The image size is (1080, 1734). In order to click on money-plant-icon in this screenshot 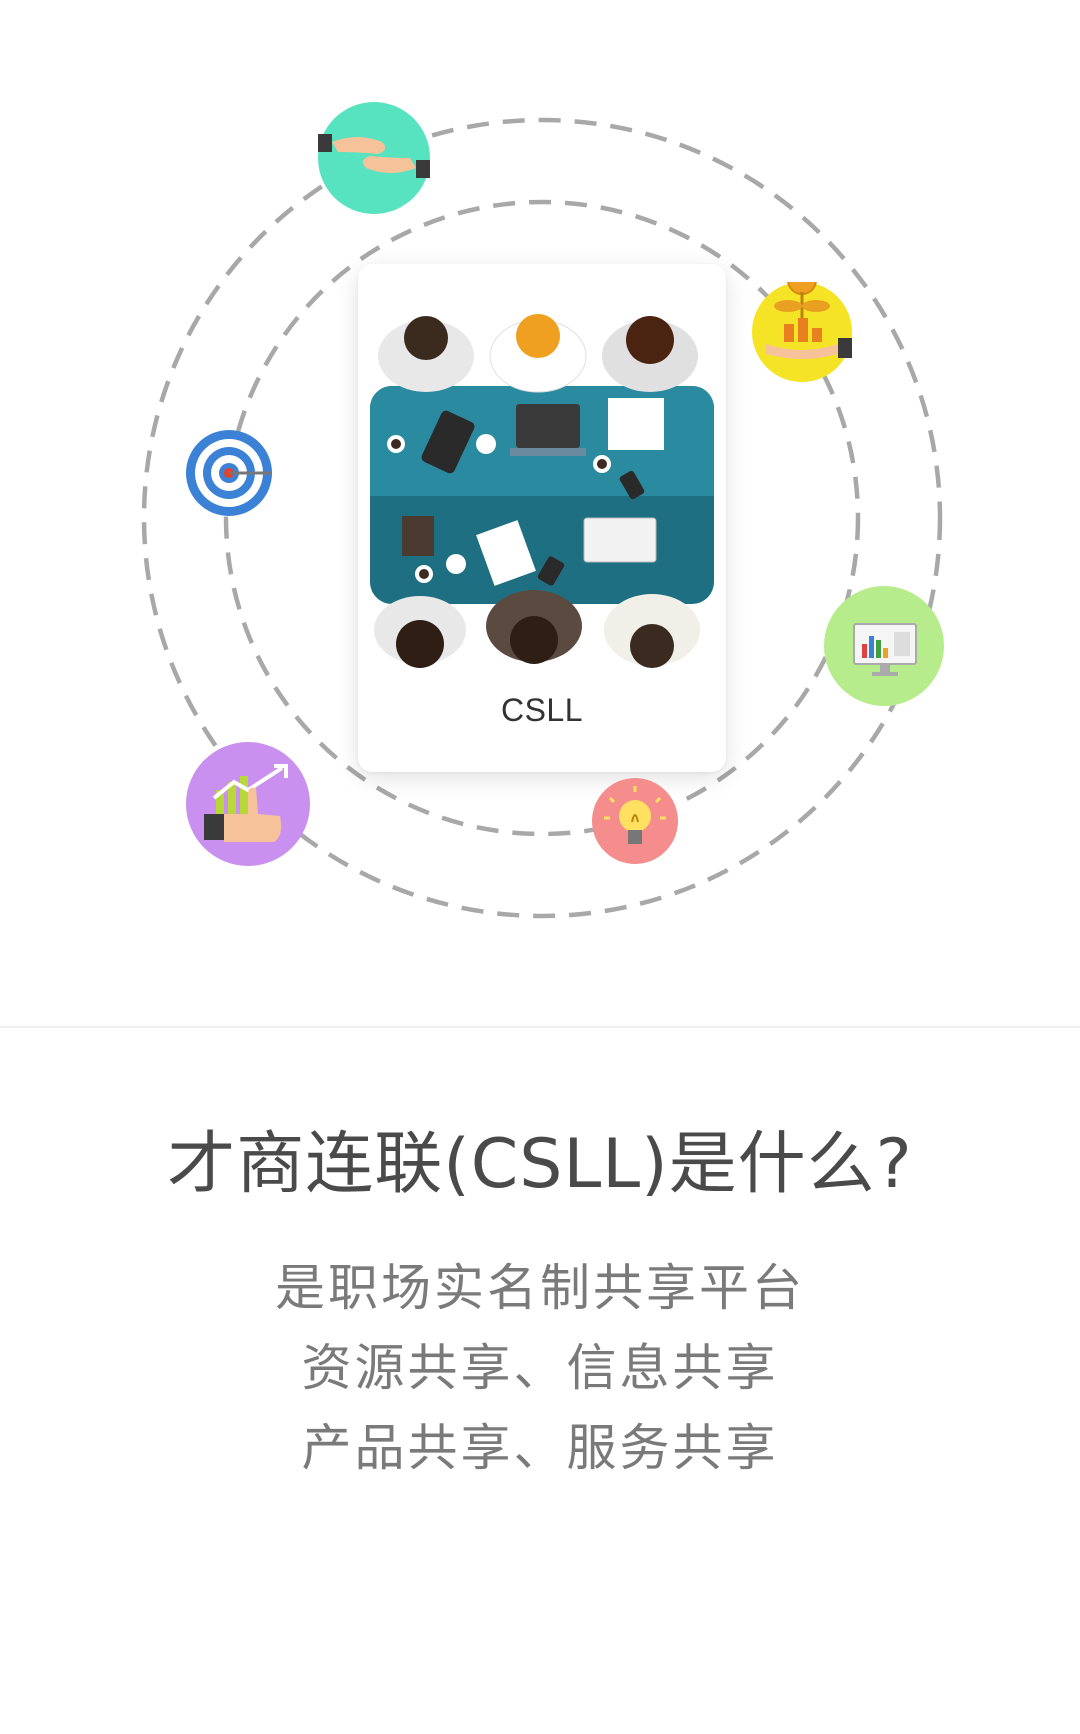, I will do `click(802, 332)`.